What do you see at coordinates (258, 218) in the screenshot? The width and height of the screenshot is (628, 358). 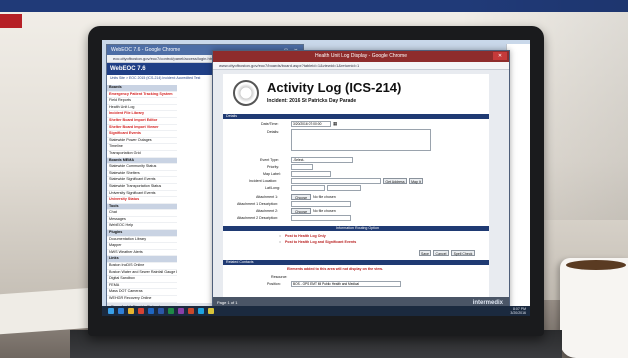 I see `attachment2-description-label: Attachment 2 Description:` at bounding box center [258, 218].